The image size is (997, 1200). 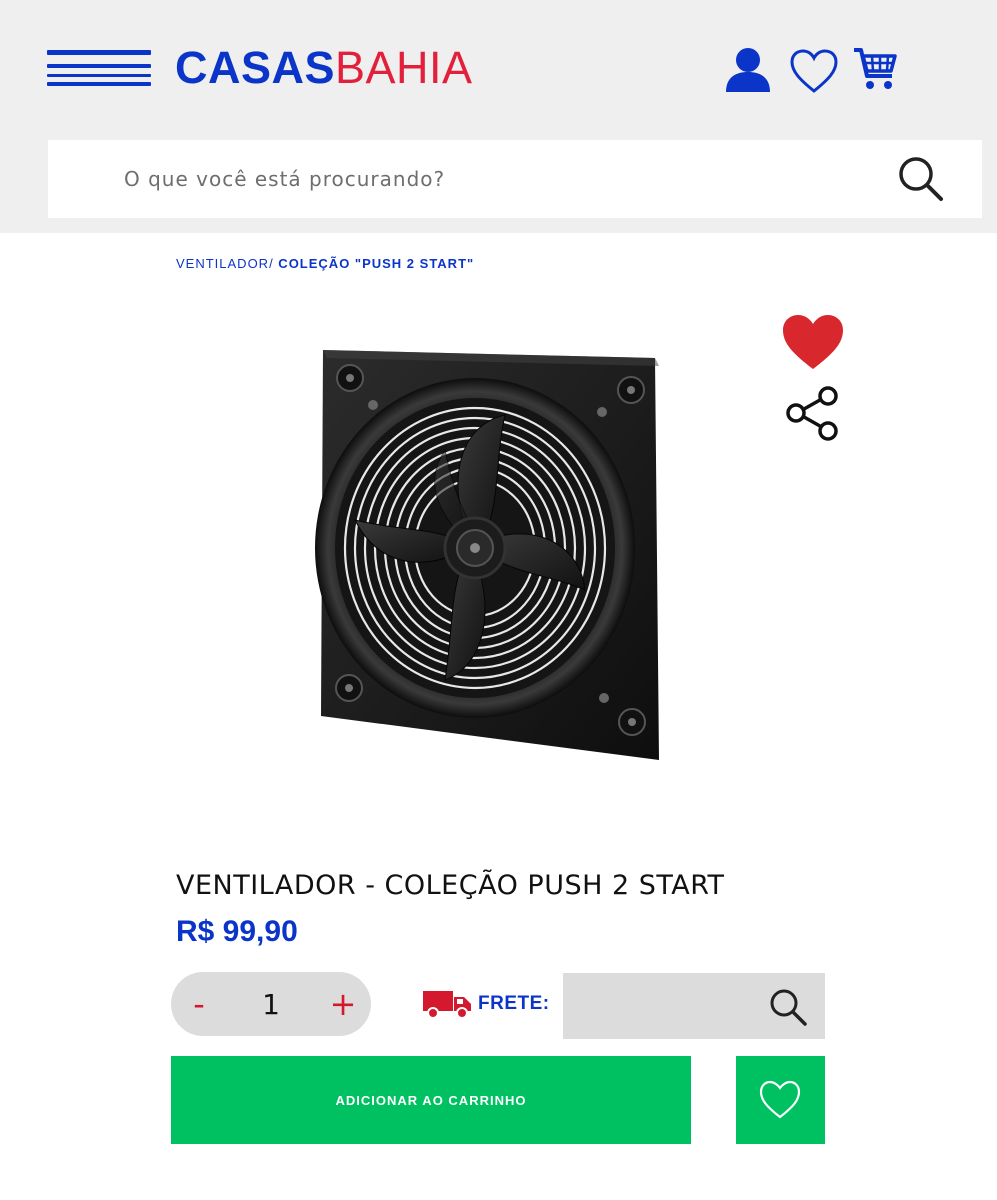 I want to click on product-image, so click(x=490, y=560).